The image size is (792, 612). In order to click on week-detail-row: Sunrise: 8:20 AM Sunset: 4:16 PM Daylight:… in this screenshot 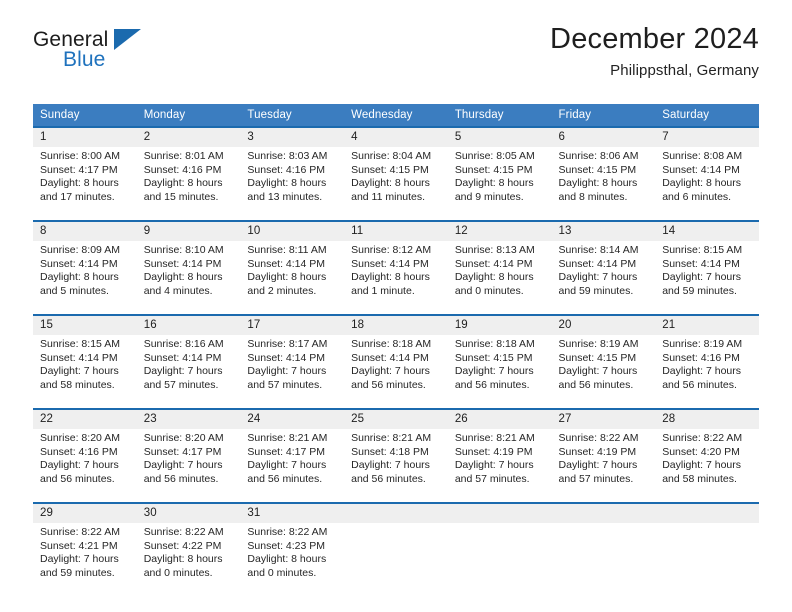, I will do `click(396, 459)`.